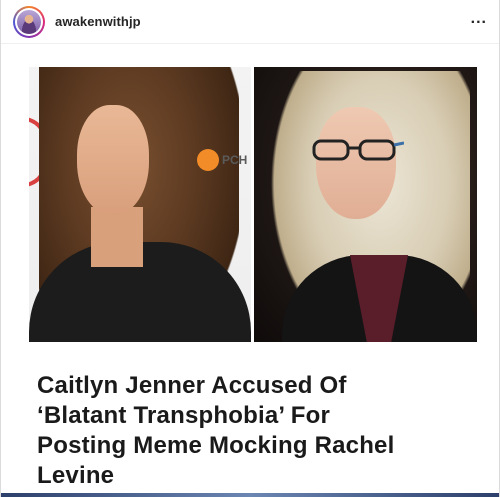  I want to click on footer-strip, so click(250, 495).